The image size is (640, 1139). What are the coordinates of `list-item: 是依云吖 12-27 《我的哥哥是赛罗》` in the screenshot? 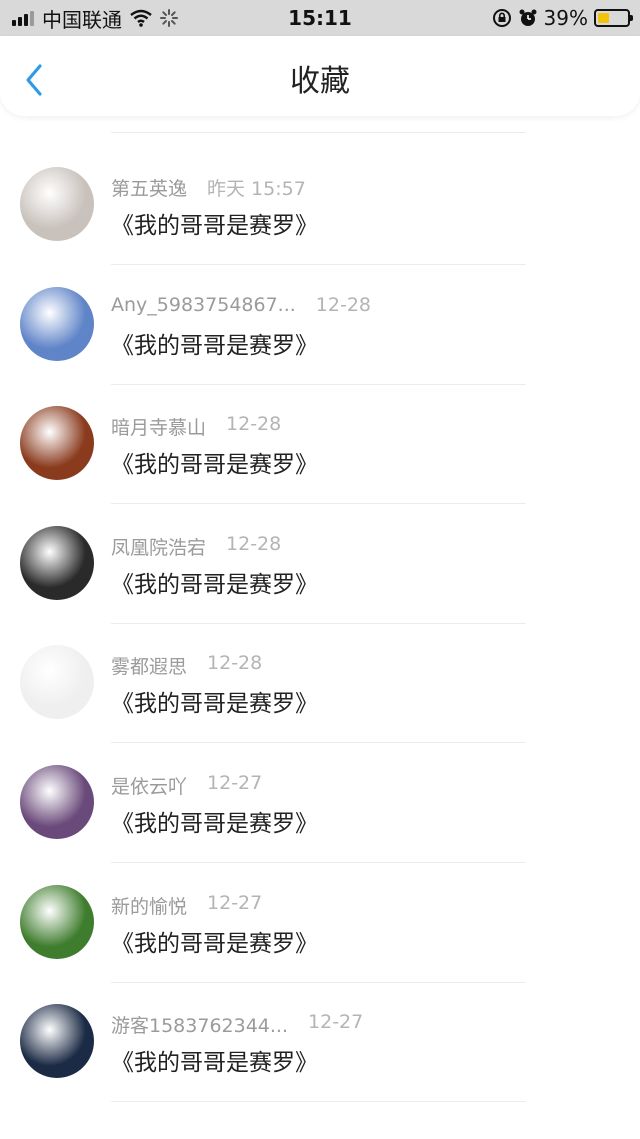 It's located at (320, 812).